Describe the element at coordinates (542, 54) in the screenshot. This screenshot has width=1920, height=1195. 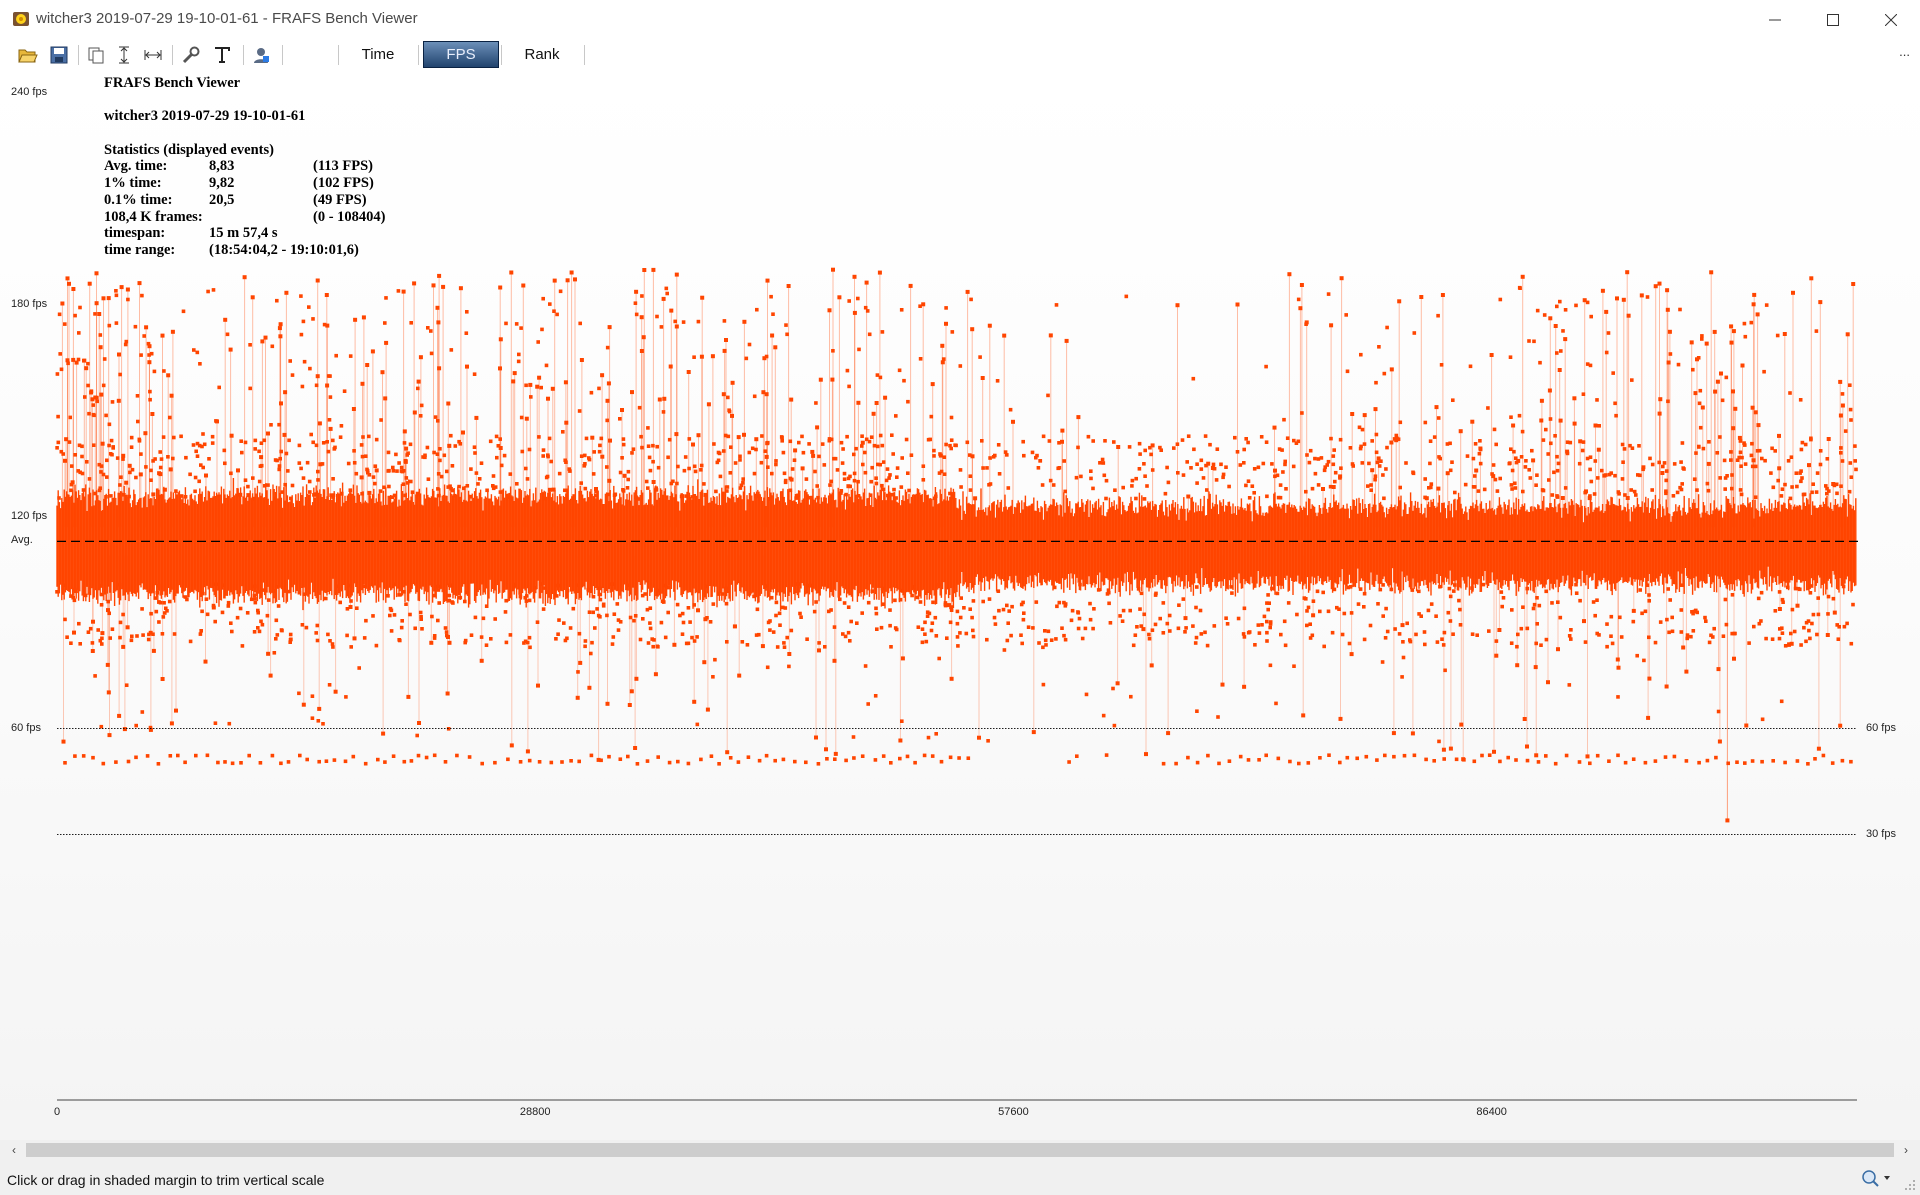
I see `tab-rank: Rank` at that location.